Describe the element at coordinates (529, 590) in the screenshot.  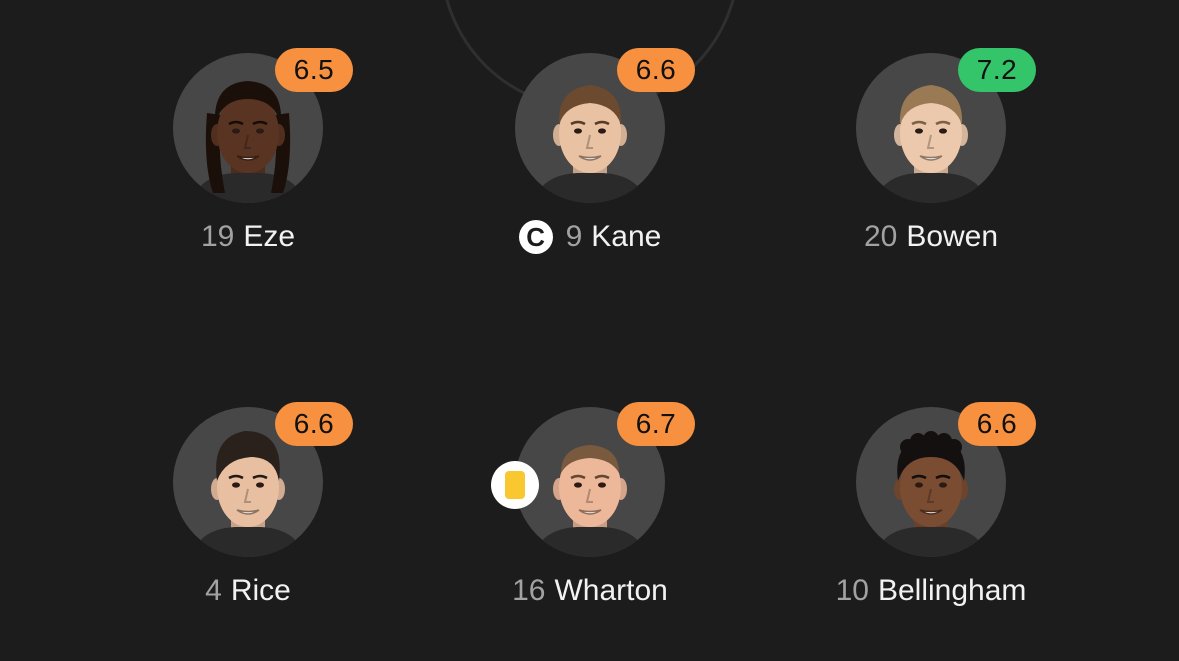
I see `shirt-number: 16` at that location.